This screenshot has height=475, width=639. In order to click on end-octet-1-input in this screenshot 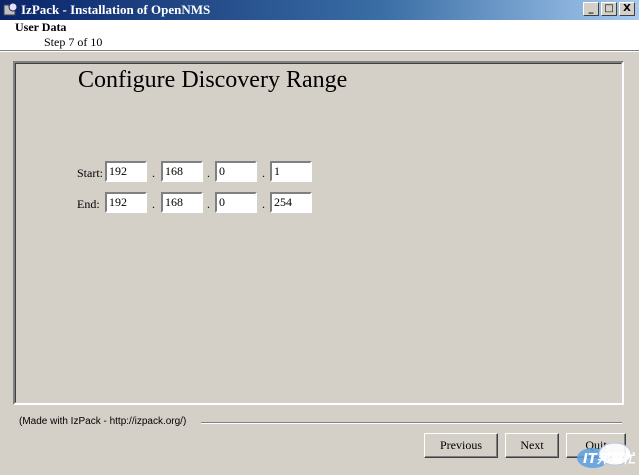, I will do `click(126, 202)`.